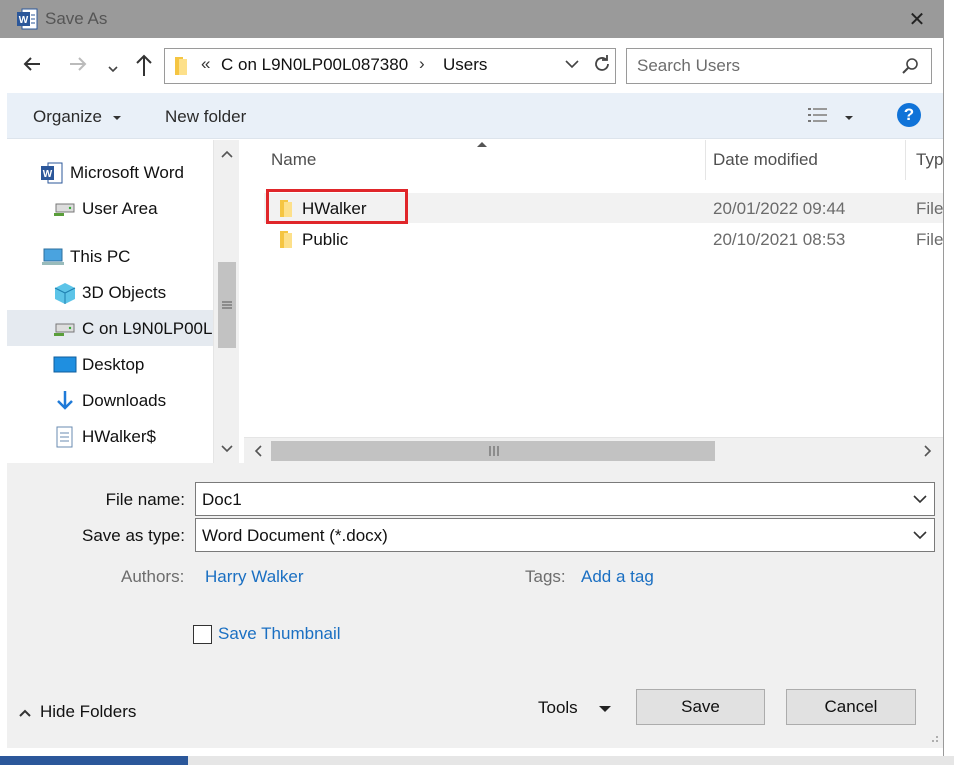  Describe the element at coordinates (65, 400) in the screenshot. I see `download-icon` at that location.